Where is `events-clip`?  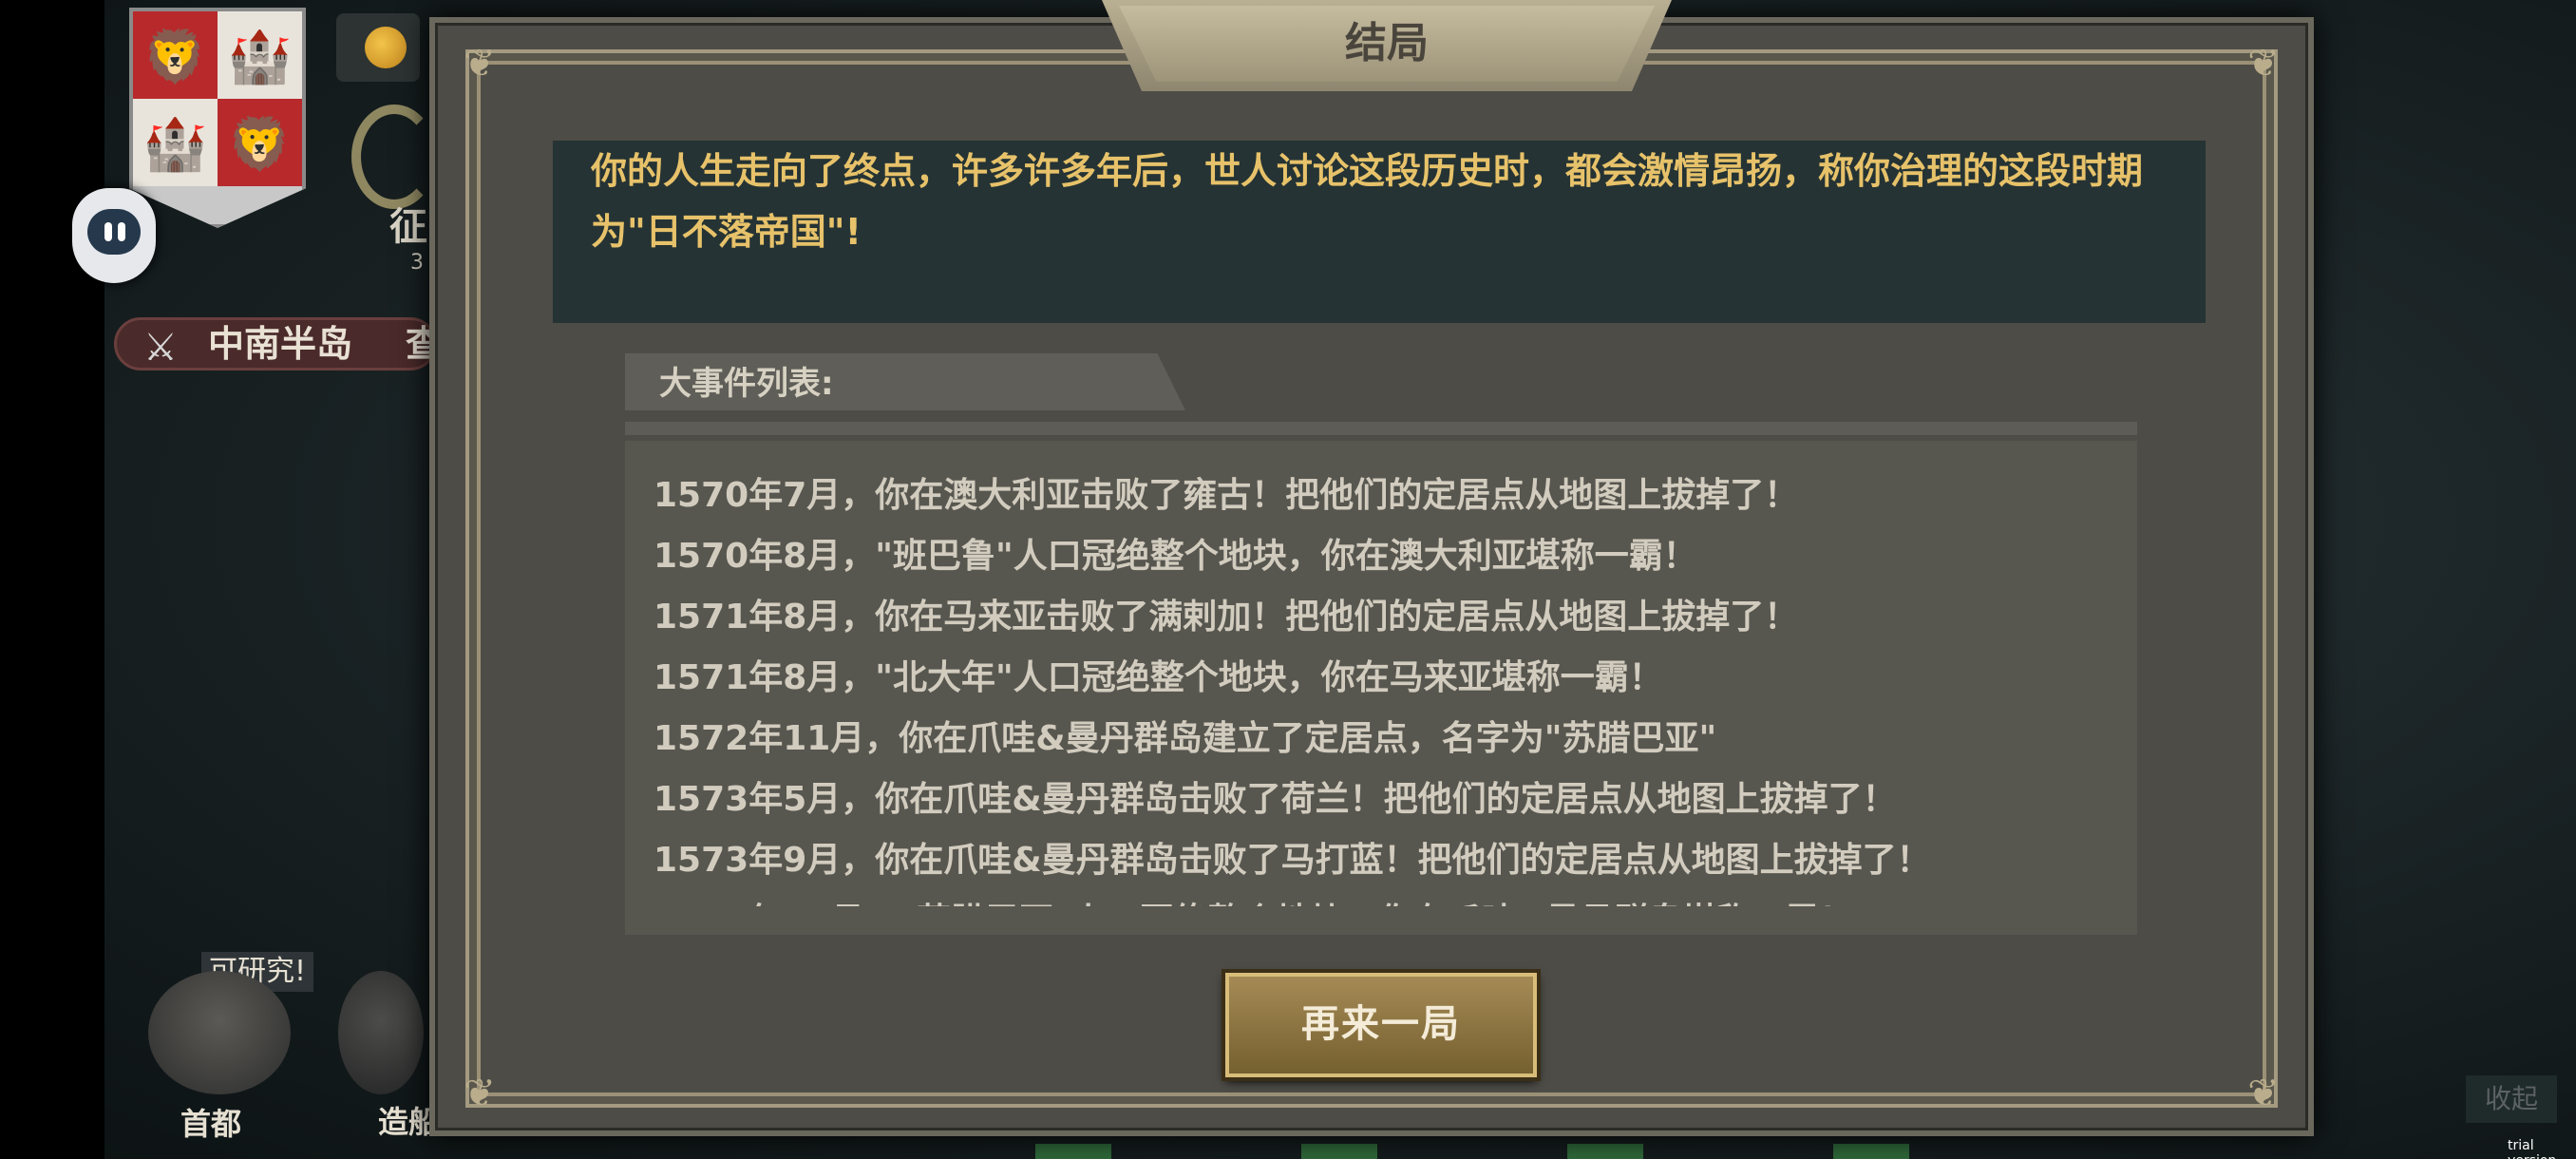 events-clip is located at coordinates (1381, 920).